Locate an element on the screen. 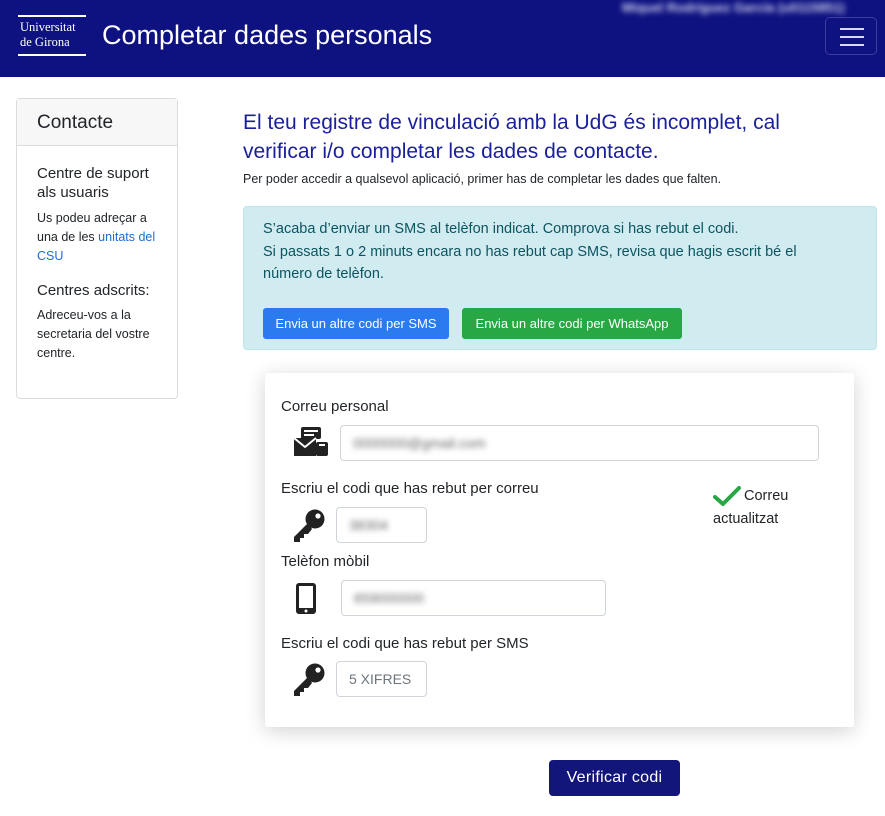  hamburger-icon is located at coordinates (852, 29).